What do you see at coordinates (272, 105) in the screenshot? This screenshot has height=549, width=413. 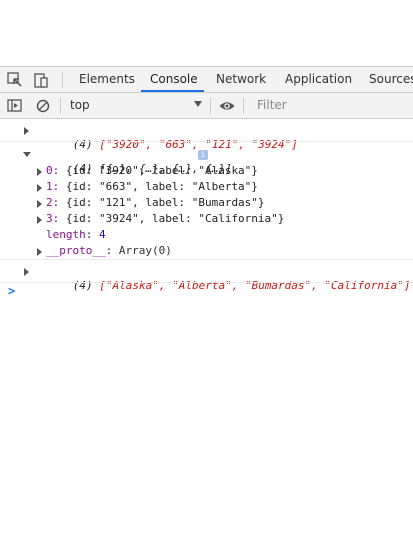 I see `filter-input: Filter` at bounding box center [272, 105].